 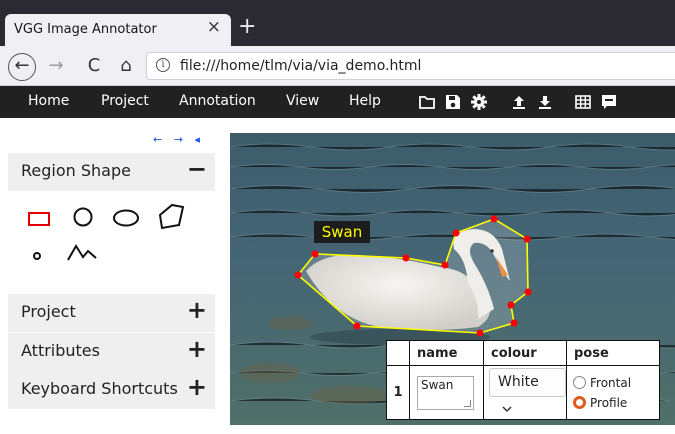 I want to click on attributes-title: Attributes, so click(x=60, y=350).